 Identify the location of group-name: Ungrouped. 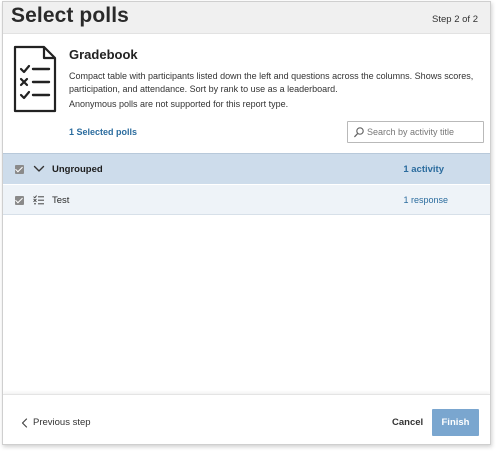
(77, 169).